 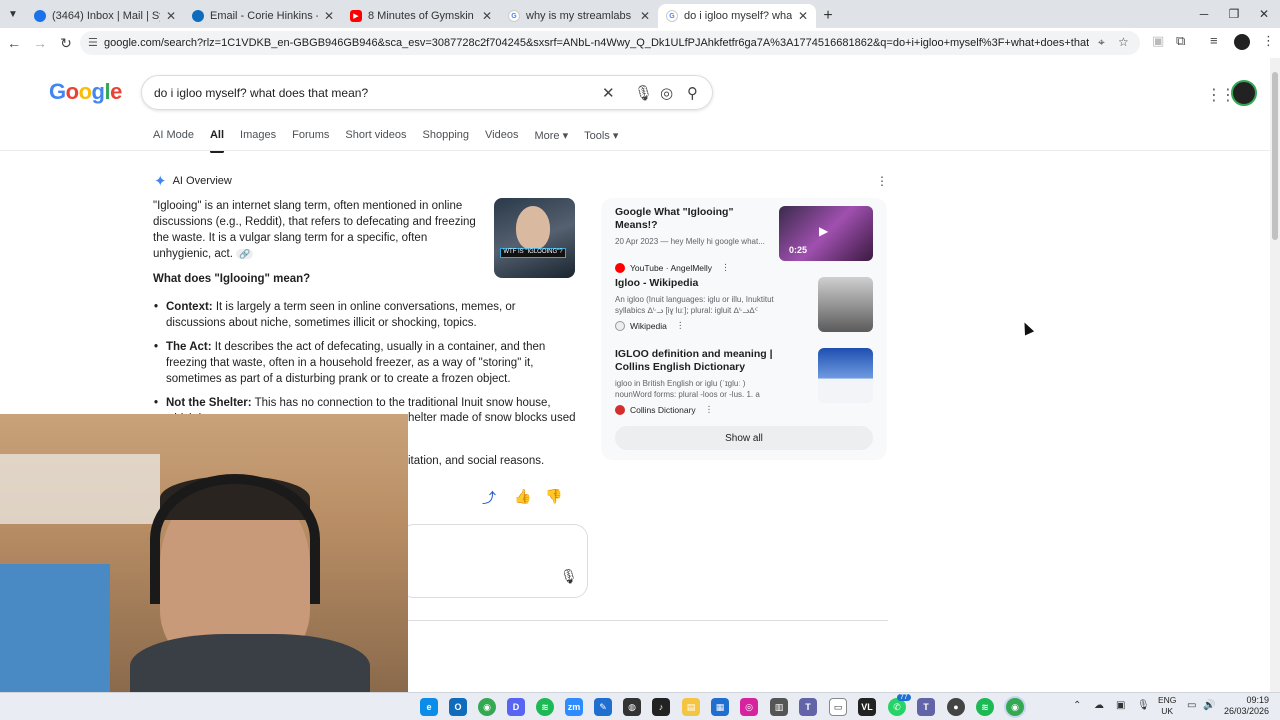 What do you see at coordinates (1204, 14) in the screenshot?
I see `minimize-icon: ─` at bounding box center [1204, 14].